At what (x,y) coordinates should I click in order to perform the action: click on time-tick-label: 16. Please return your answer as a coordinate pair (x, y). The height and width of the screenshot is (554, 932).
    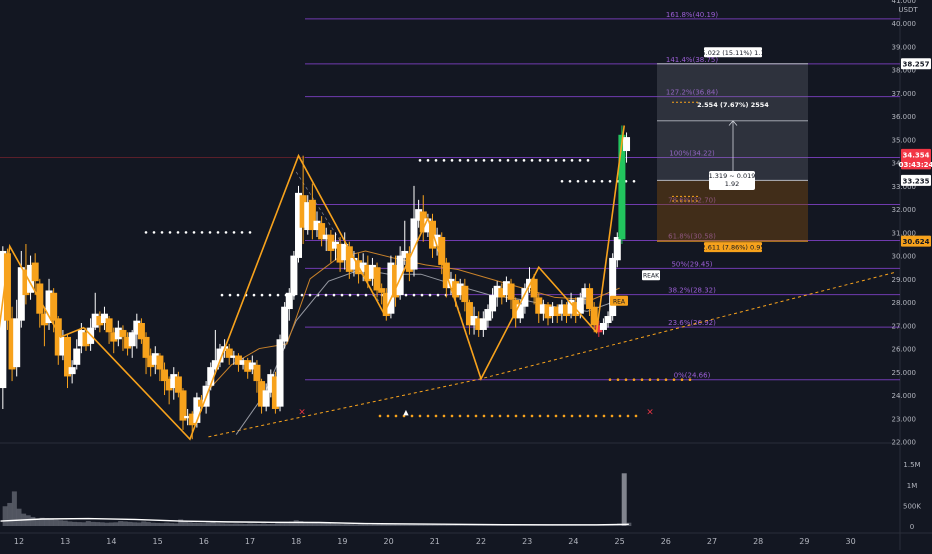
    Looking at the image, I should click on (204, 541).